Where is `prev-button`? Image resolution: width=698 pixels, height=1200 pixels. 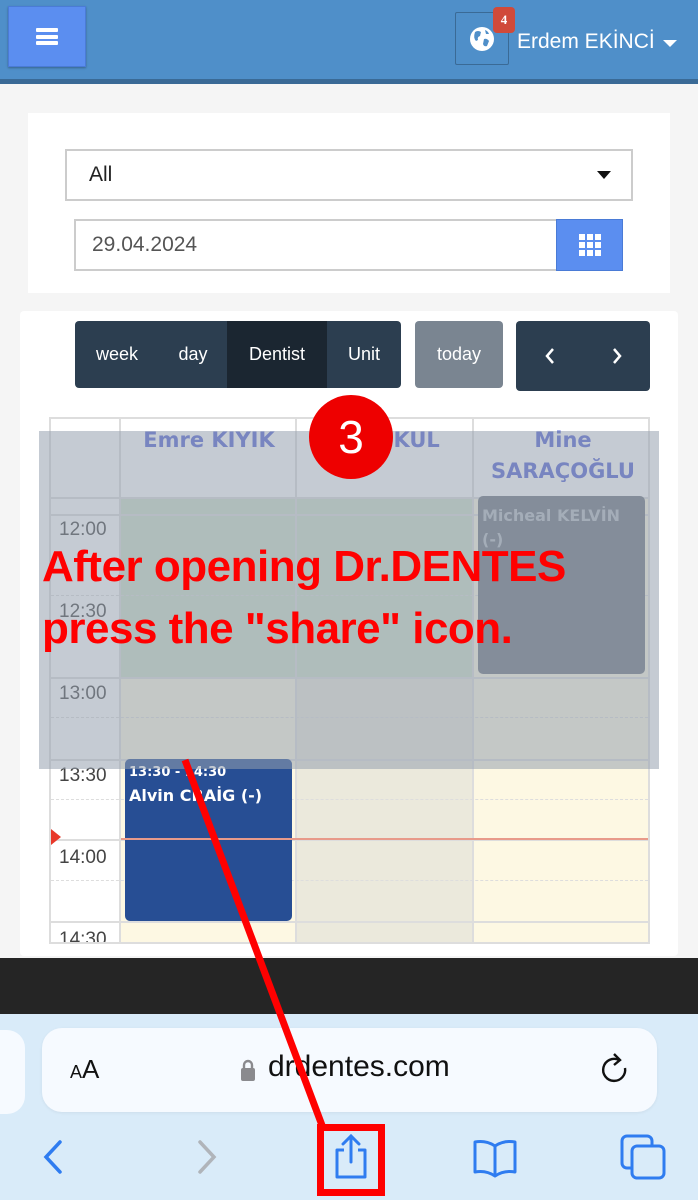
prev-button is located at coordinates (549, 356).